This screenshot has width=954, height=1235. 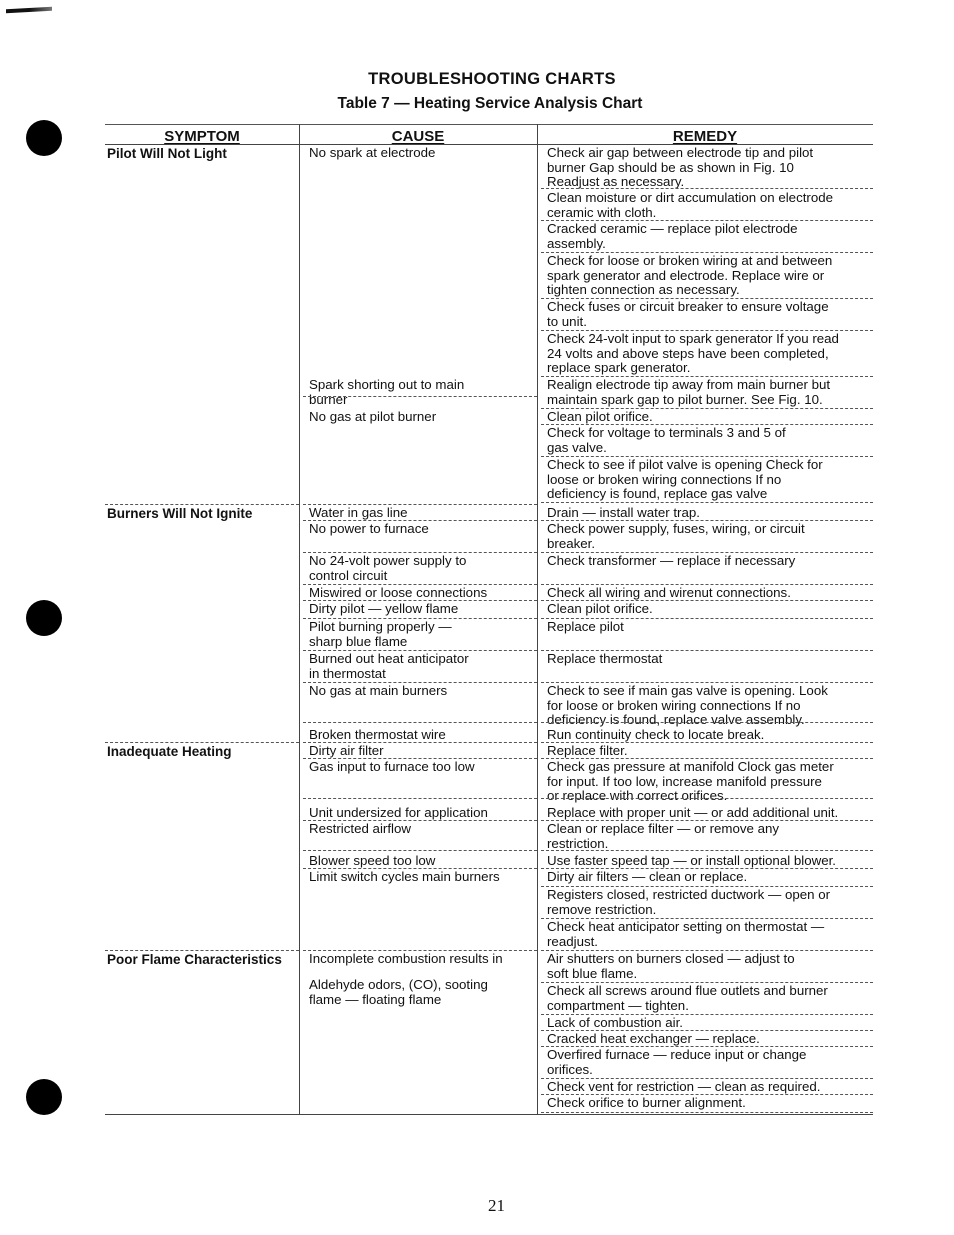 I want to click on scan-corner-mark, so click(x=29, y=10).